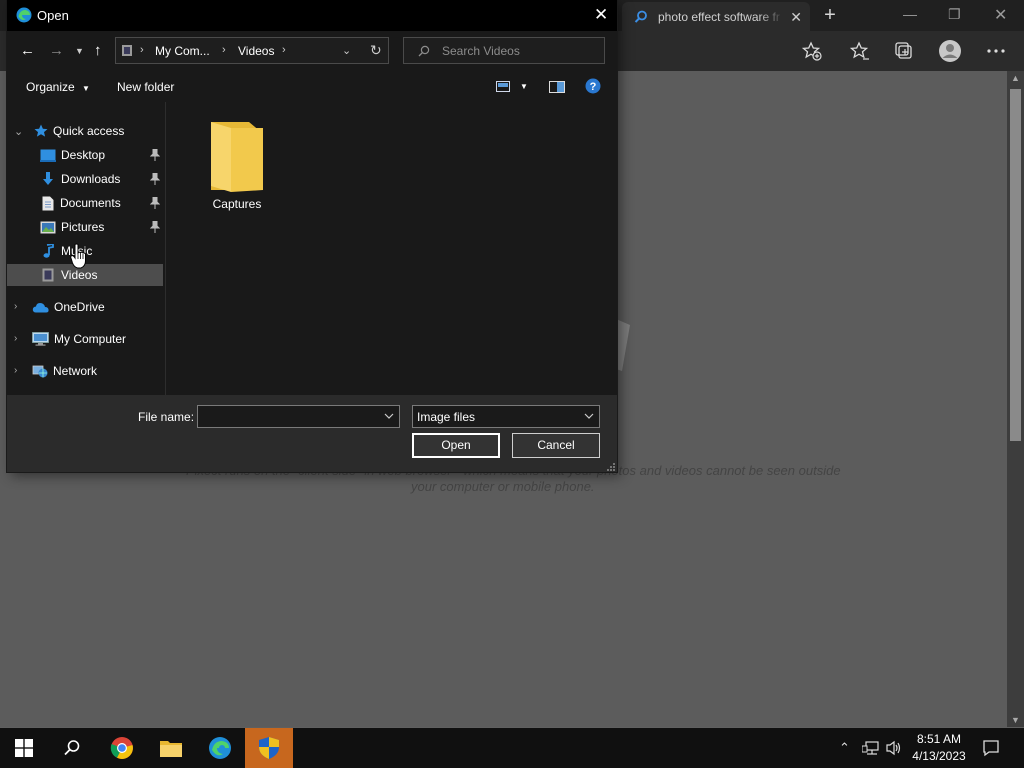  Describe the element at coordinates (256, 51) in the screenshot. I see `breadcrumb-videos: Videos` at that location.